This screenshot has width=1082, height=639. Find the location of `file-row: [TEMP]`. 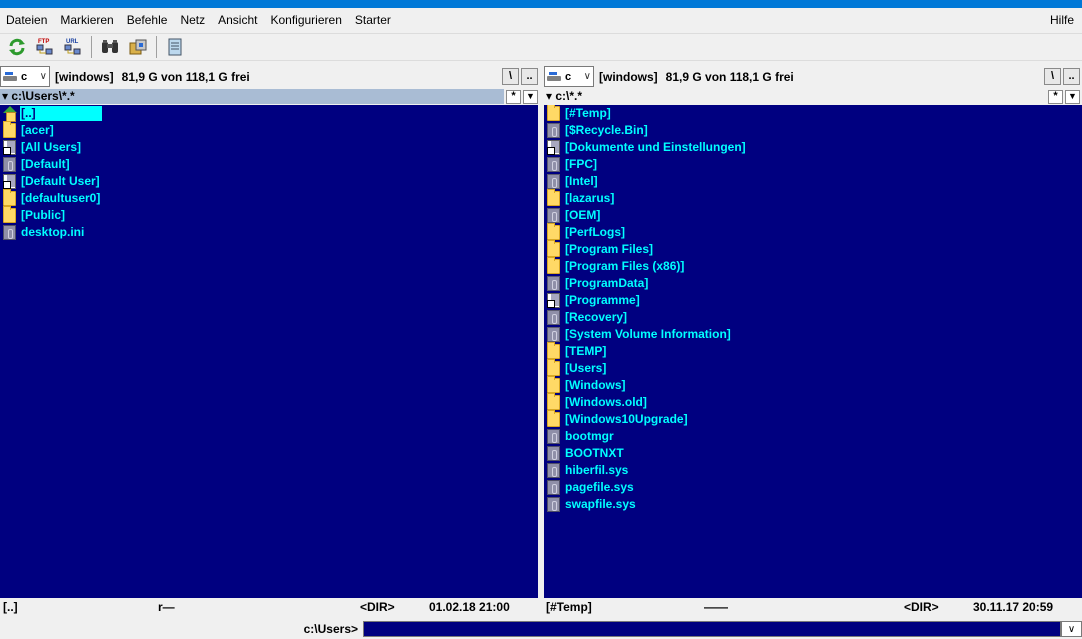

file-row: [TEMP] is located at coordinates (813, 351).